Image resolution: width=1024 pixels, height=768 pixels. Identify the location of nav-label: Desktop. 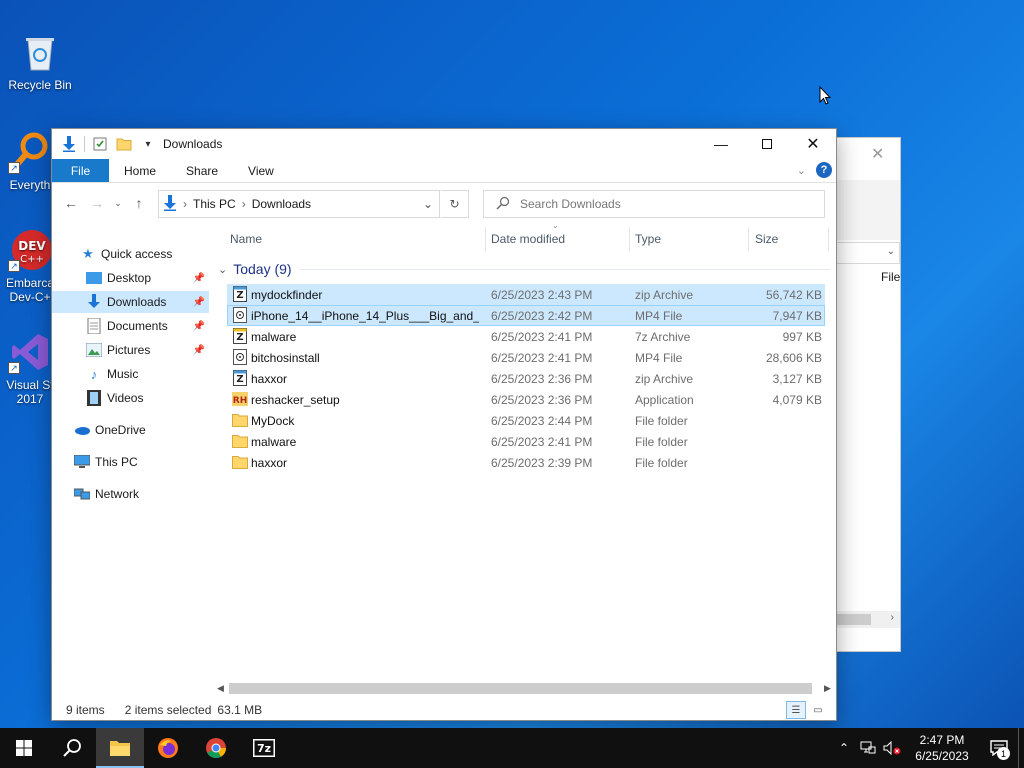
(129, 278).